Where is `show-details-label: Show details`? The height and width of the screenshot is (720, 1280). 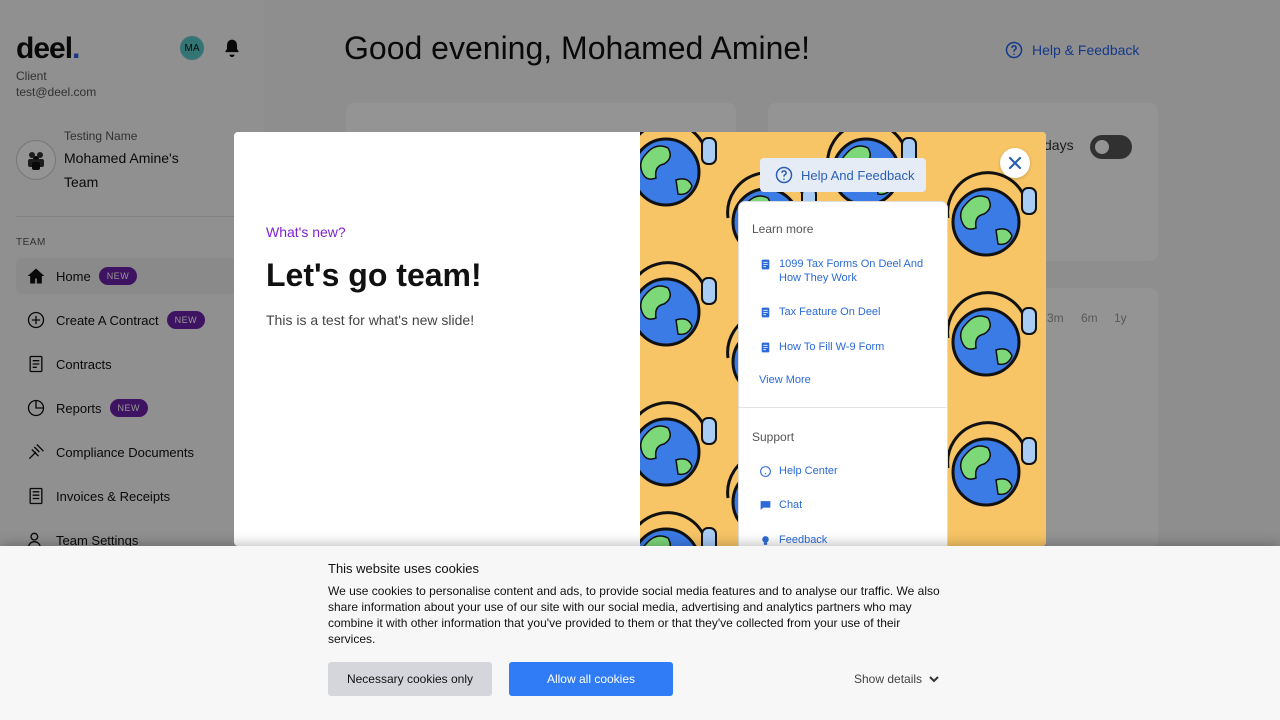
show-details-label: Show details is located at coordinates (888, 679).